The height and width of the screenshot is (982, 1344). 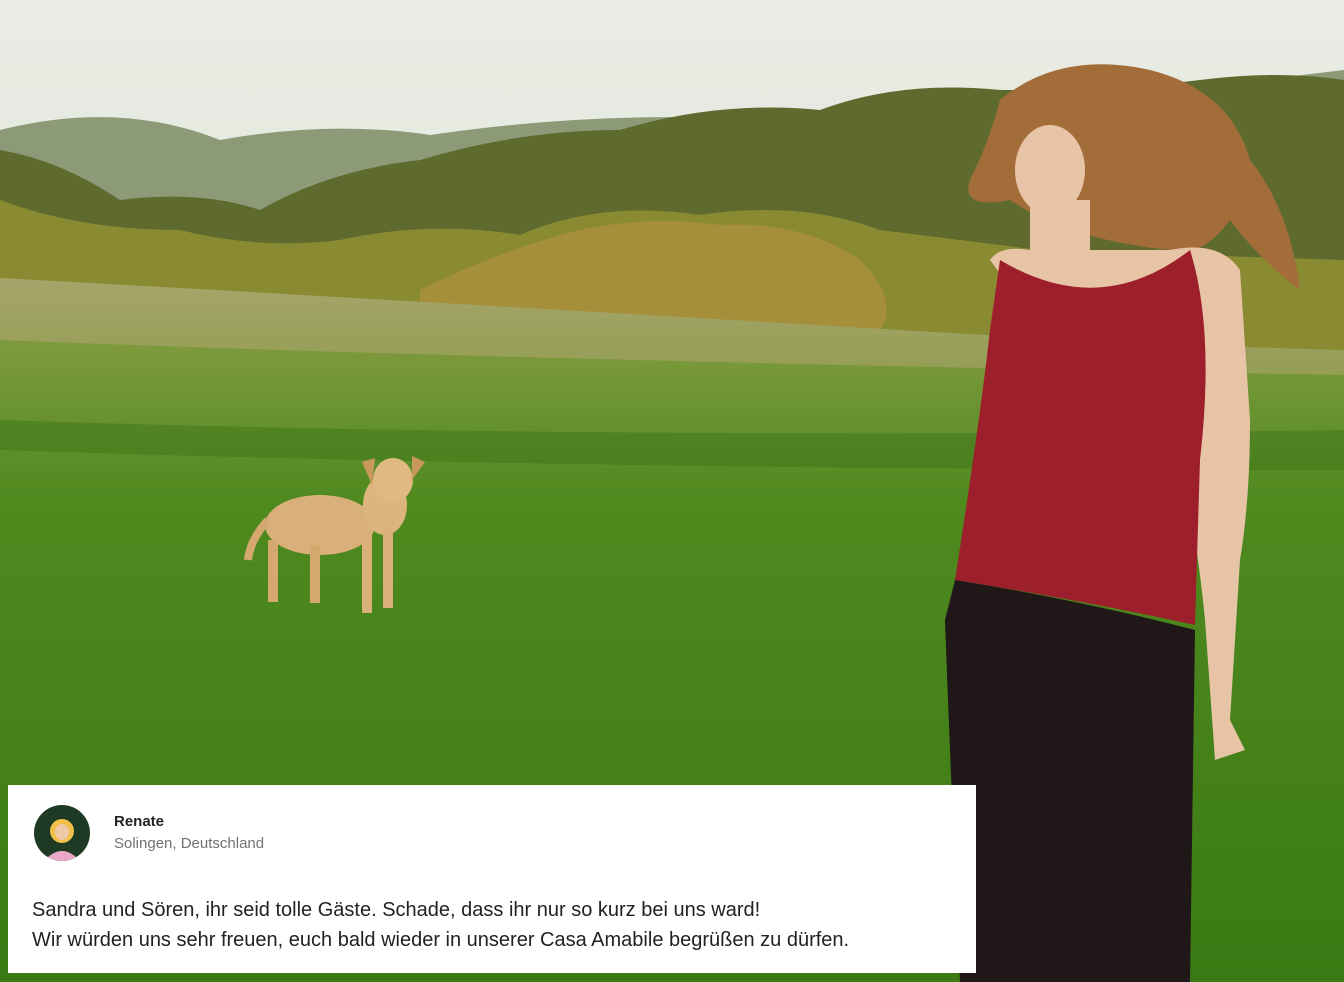 I want to click on reviewer-location: Solingen, Deutschland, so click(x=189, y=843).